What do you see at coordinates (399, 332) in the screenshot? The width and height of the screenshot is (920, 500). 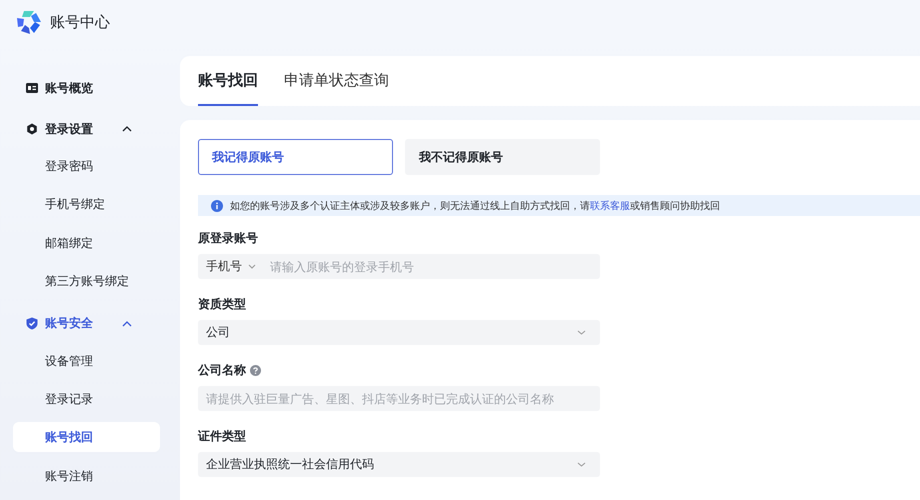 I see `select-field: 公司` at bounding box center [399, 332].